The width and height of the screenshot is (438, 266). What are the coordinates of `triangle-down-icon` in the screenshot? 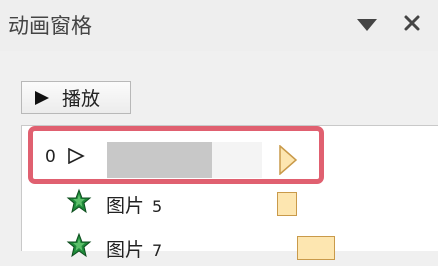 It's located at (367, 26).